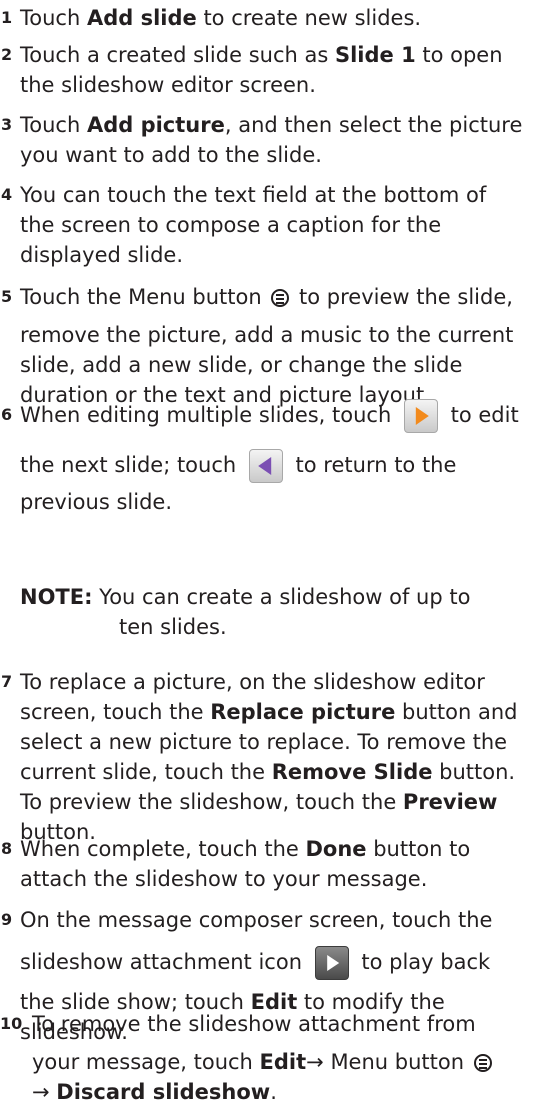 The image size is (544, 1107). What do you see at coordinates (254, 1024) in the screenshot?
I see `text-run: To remove the slideshow attachment from` at bounding box center [254, 1024].